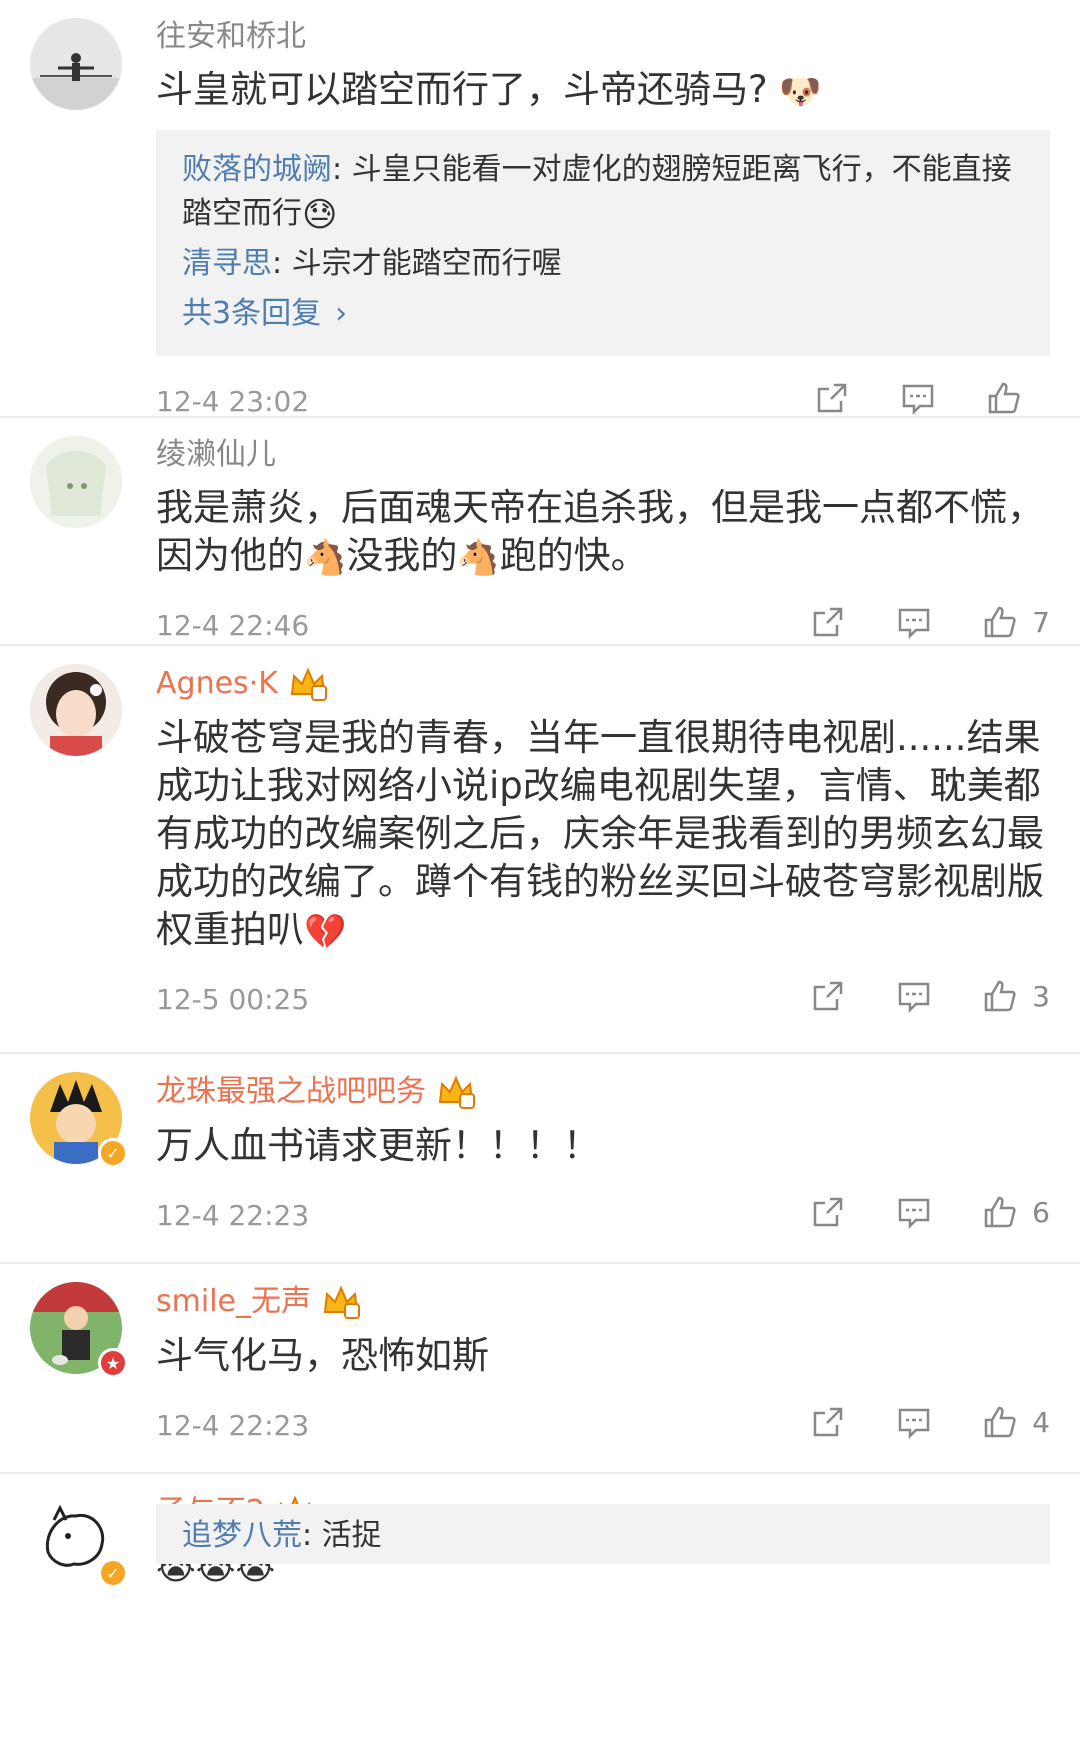  I want to click on comment-actions: 7, so click(905, 622).